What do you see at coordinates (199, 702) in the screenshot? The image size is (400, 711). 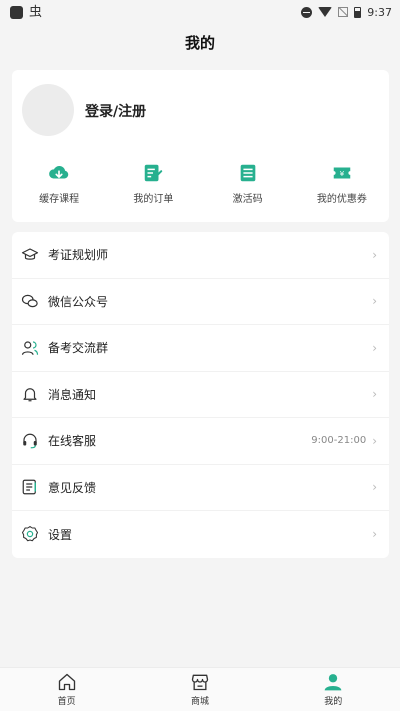 I see `tab-label: 商城` at bounding box center [199, 702].